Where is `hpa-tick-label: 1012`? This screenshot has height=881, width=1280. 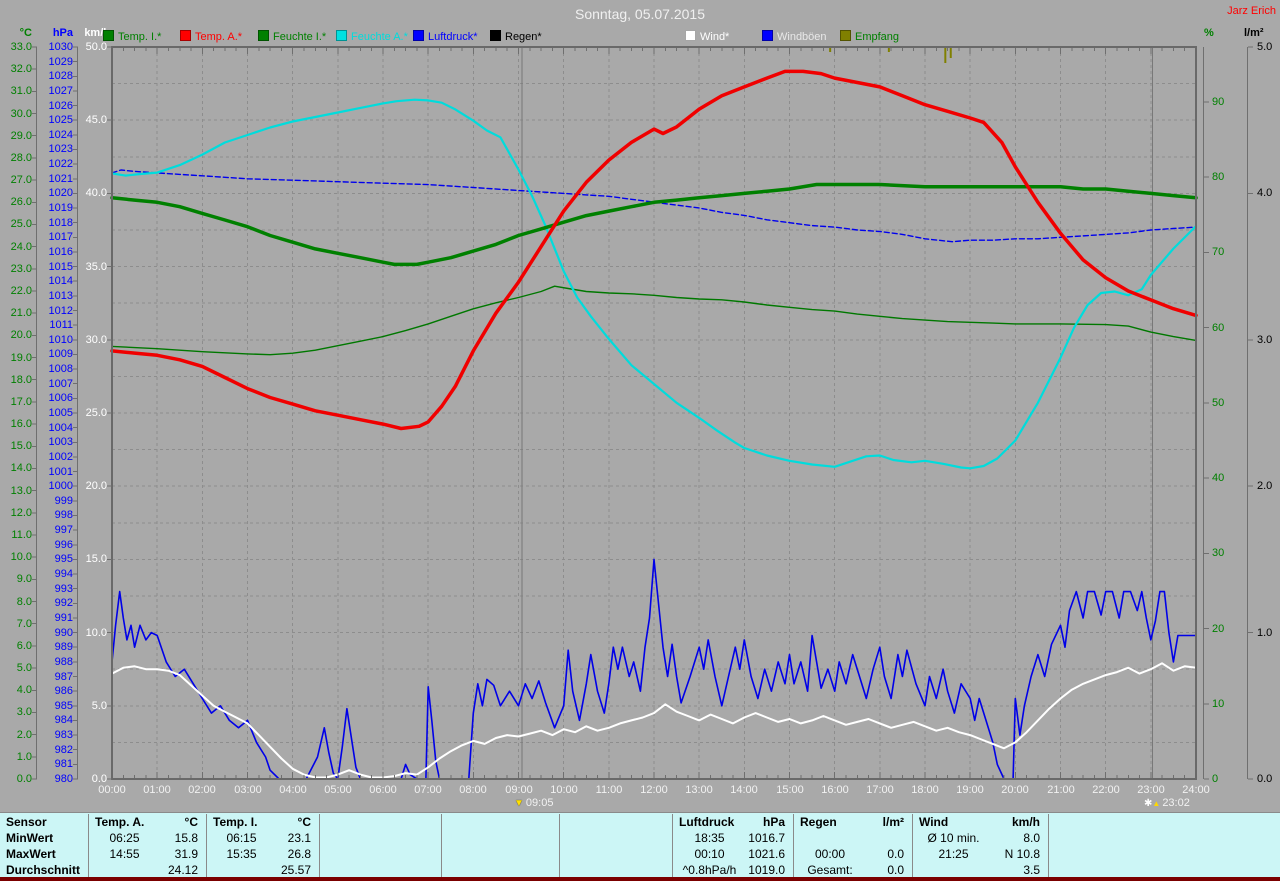 hpa-tick-label: 1012 is located at coordinates (60, 311).